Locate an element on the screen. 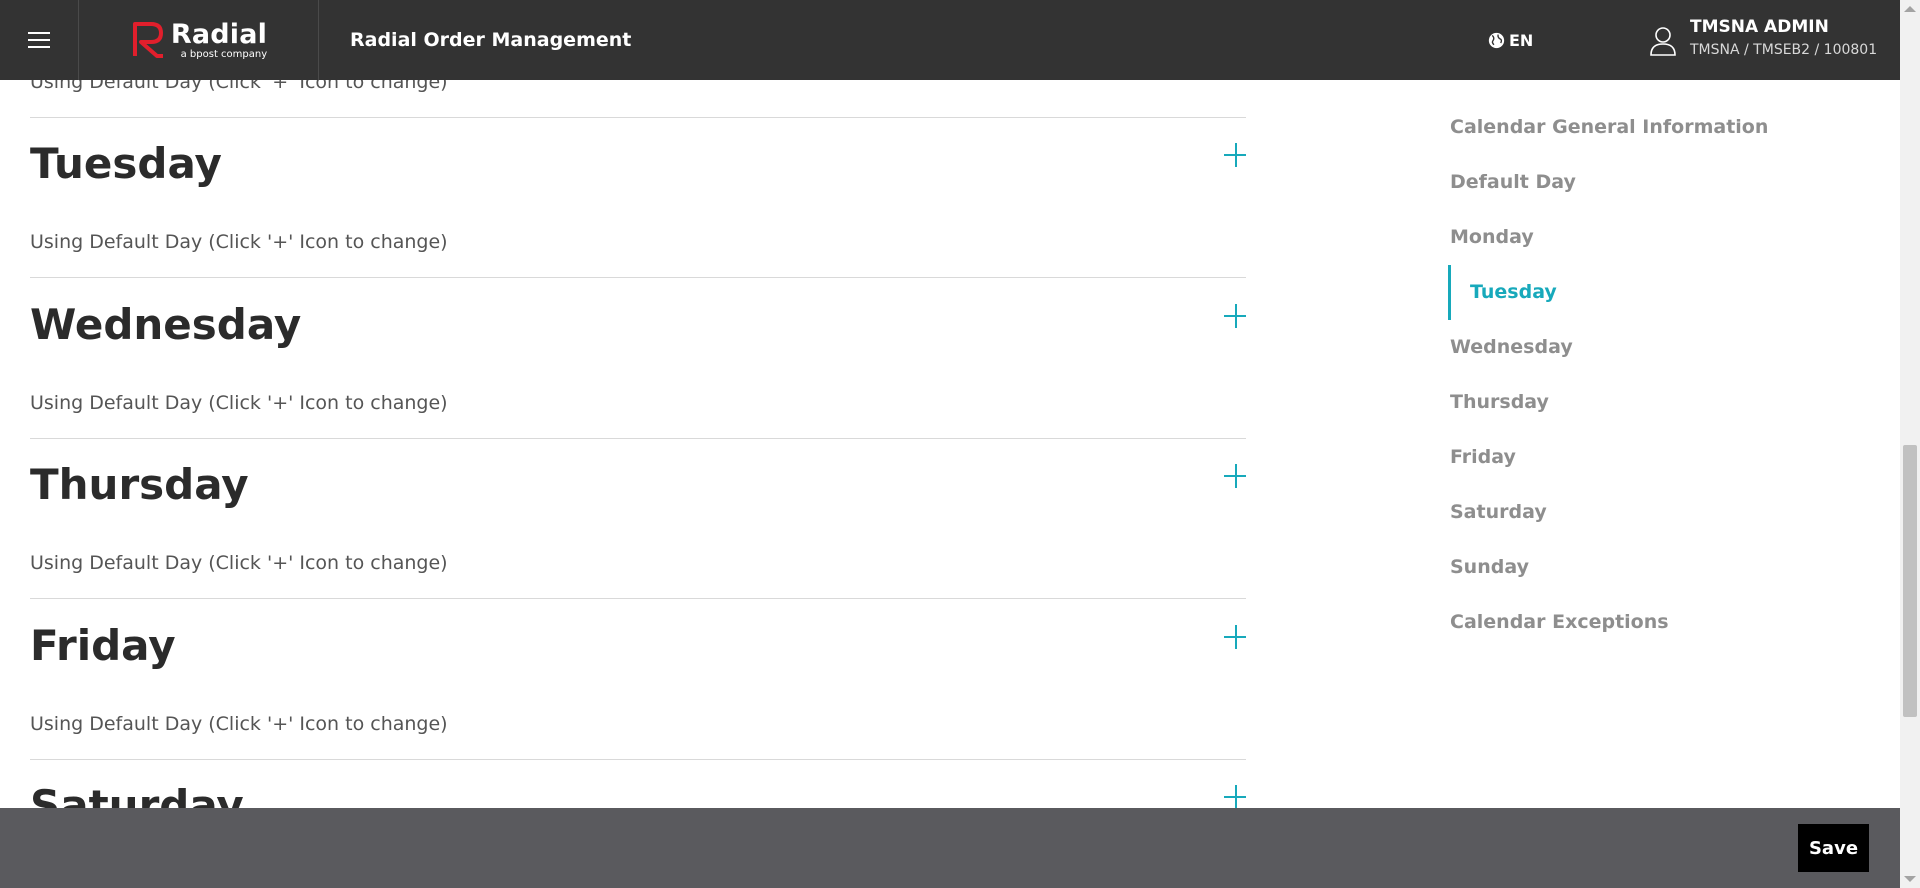 This screenshot has height=888, width=1920. app-title: Radial Order Management is located at coordinates (491, 40).